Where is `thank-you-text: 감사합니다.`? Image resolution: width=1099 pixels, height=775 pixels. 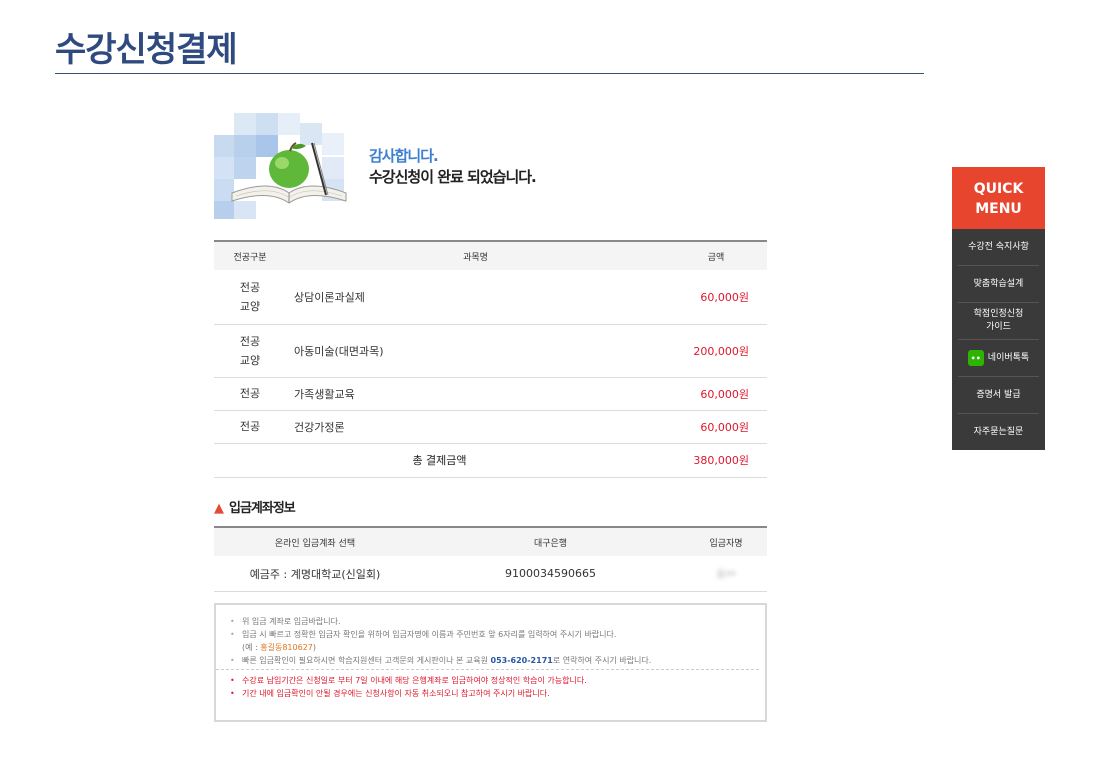 thank-you-text: 감사합니다. is located at coordinates (404, 156).